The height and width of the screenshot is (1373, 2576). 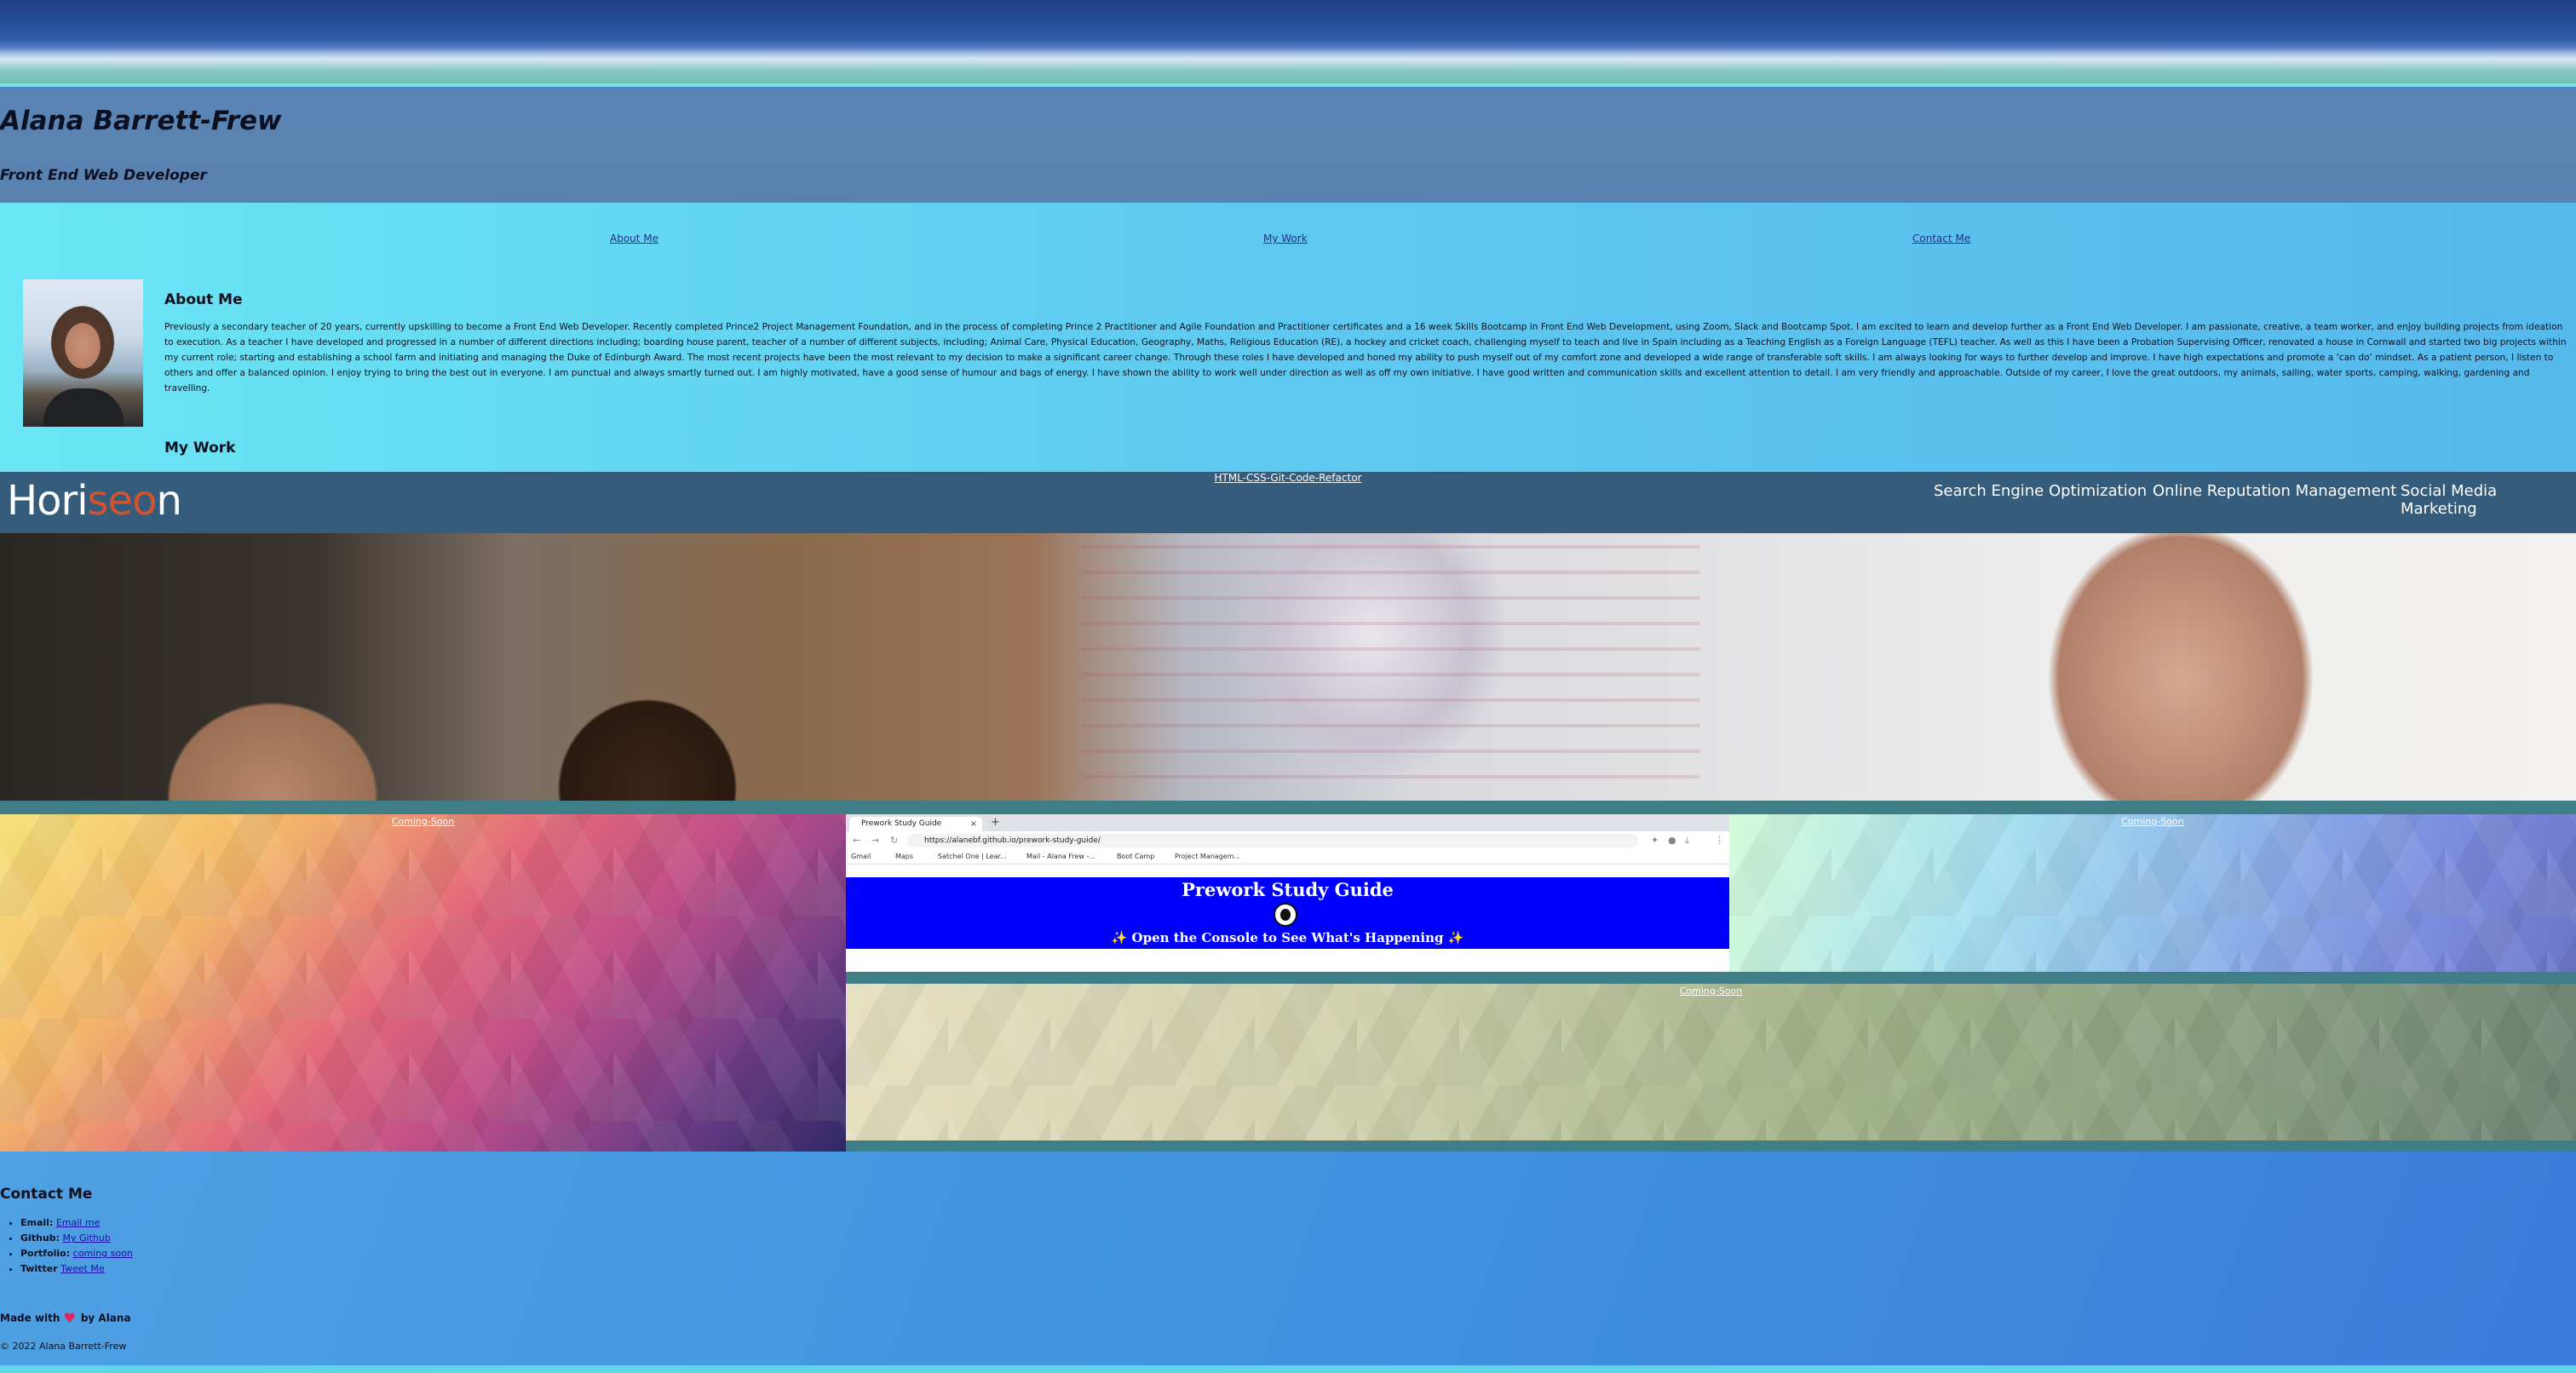 I want to click on profile-icon: ●, so click(x=1672, y=840).